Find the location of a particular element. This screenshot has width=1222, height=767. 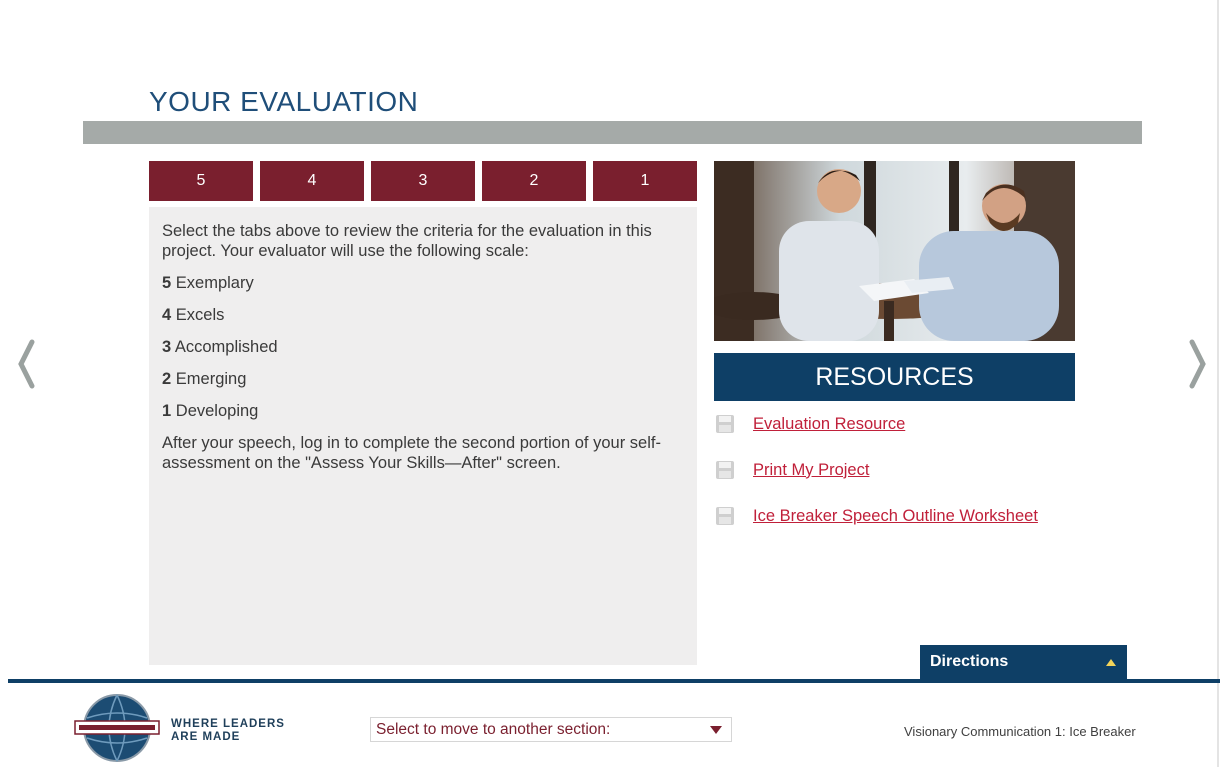

caret-up-icon is located at coordinates (1111, 662).